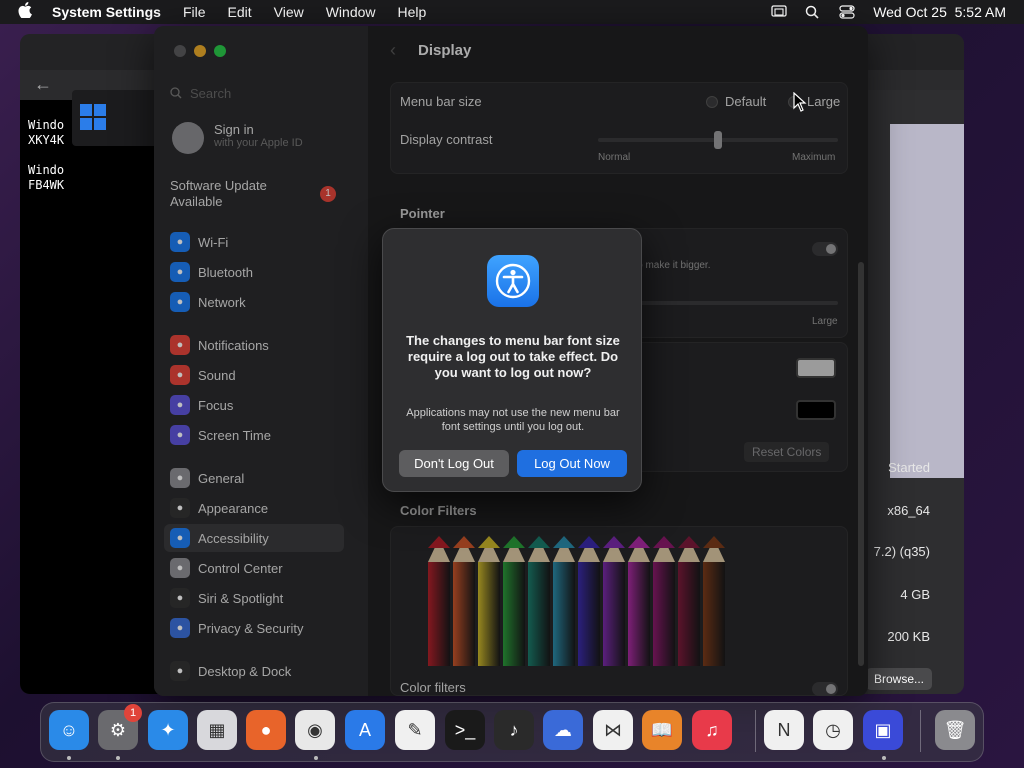  I want to click on back-arrow-icon: ←, so click(43, 84).